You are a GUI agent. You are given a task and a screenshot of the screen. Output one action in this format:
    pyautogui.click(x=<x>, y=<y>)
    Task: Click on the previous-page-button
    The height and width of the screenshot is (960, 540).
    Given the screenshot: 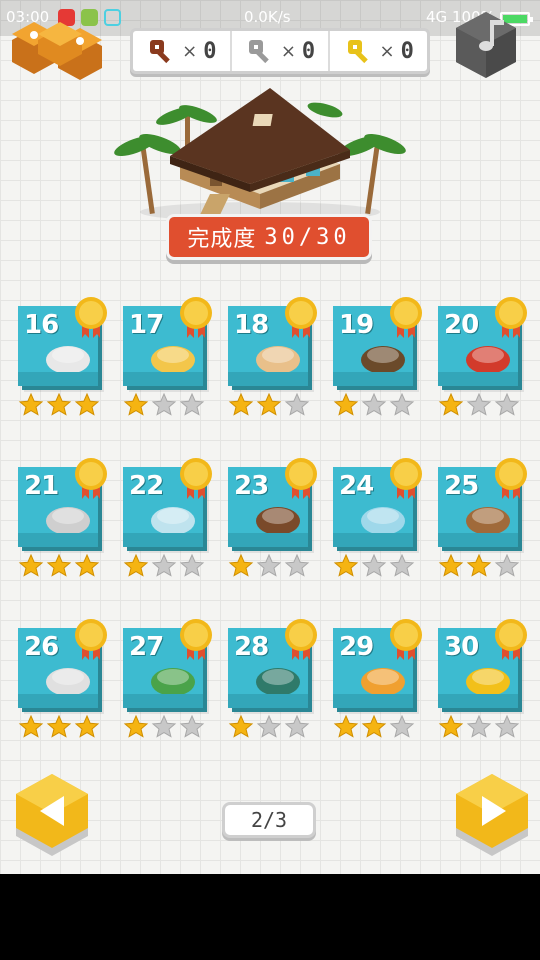 What is the action you would take?
    pyautogui.click(x=52, y=816)
    